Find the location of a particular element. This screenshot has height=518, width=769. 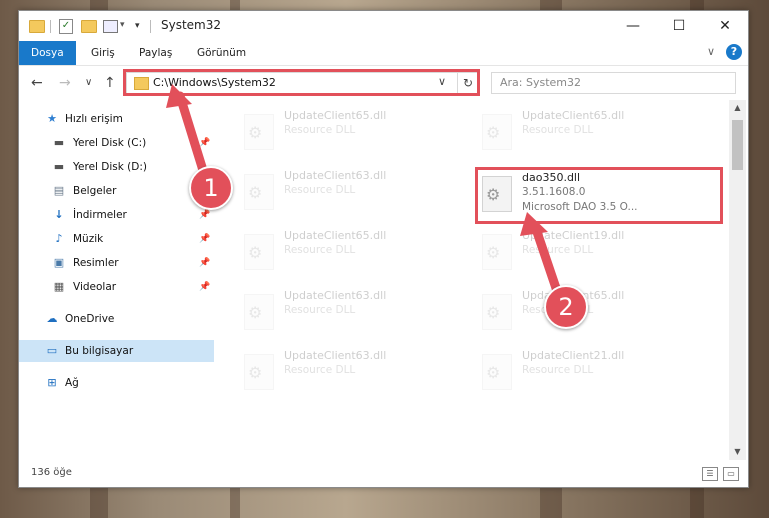

drive-icon: ▬ is located at coordinates (59, 166).